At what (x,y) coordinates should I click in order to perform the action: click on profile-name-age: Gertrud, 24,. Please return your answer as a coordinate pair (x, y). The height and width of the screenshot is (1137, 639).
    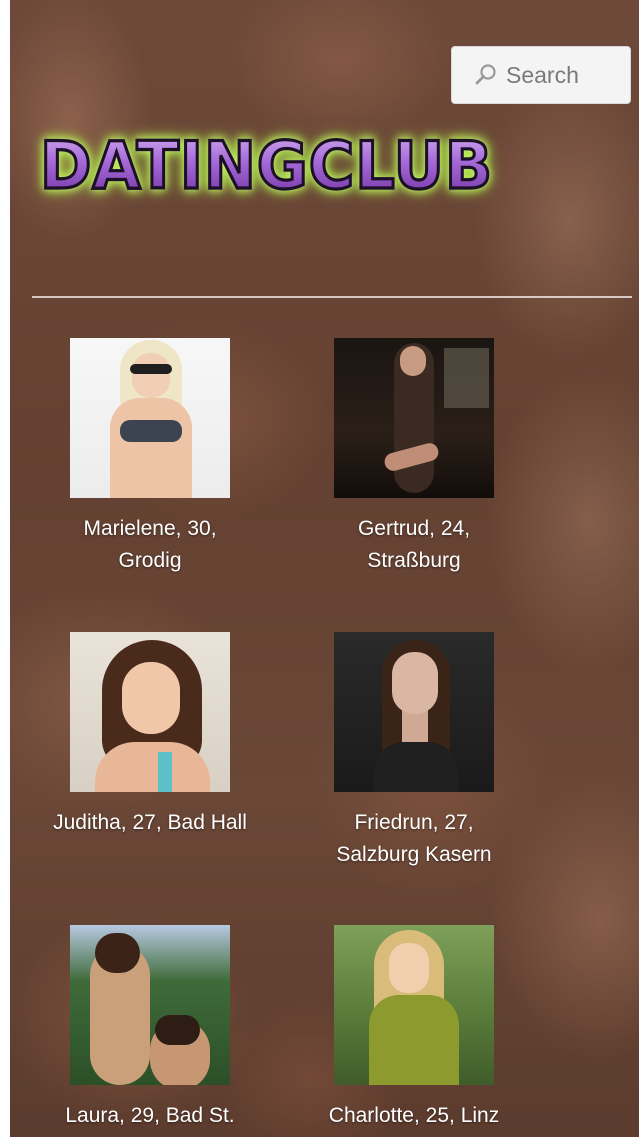
    Looking at the image, I should click on (414, 528).